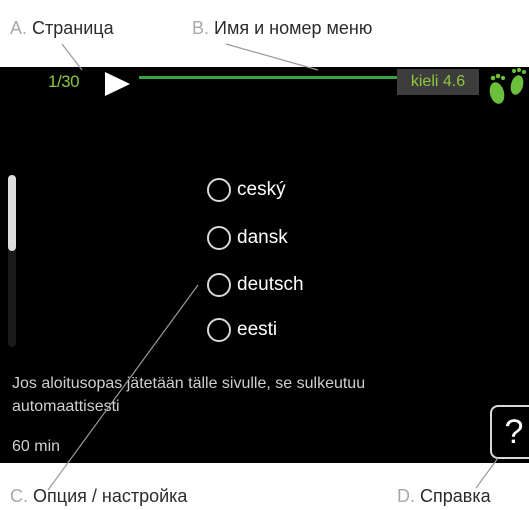 The image size is (529, 510). I want to click on timeout-text: 60 min, so click(36, 446).